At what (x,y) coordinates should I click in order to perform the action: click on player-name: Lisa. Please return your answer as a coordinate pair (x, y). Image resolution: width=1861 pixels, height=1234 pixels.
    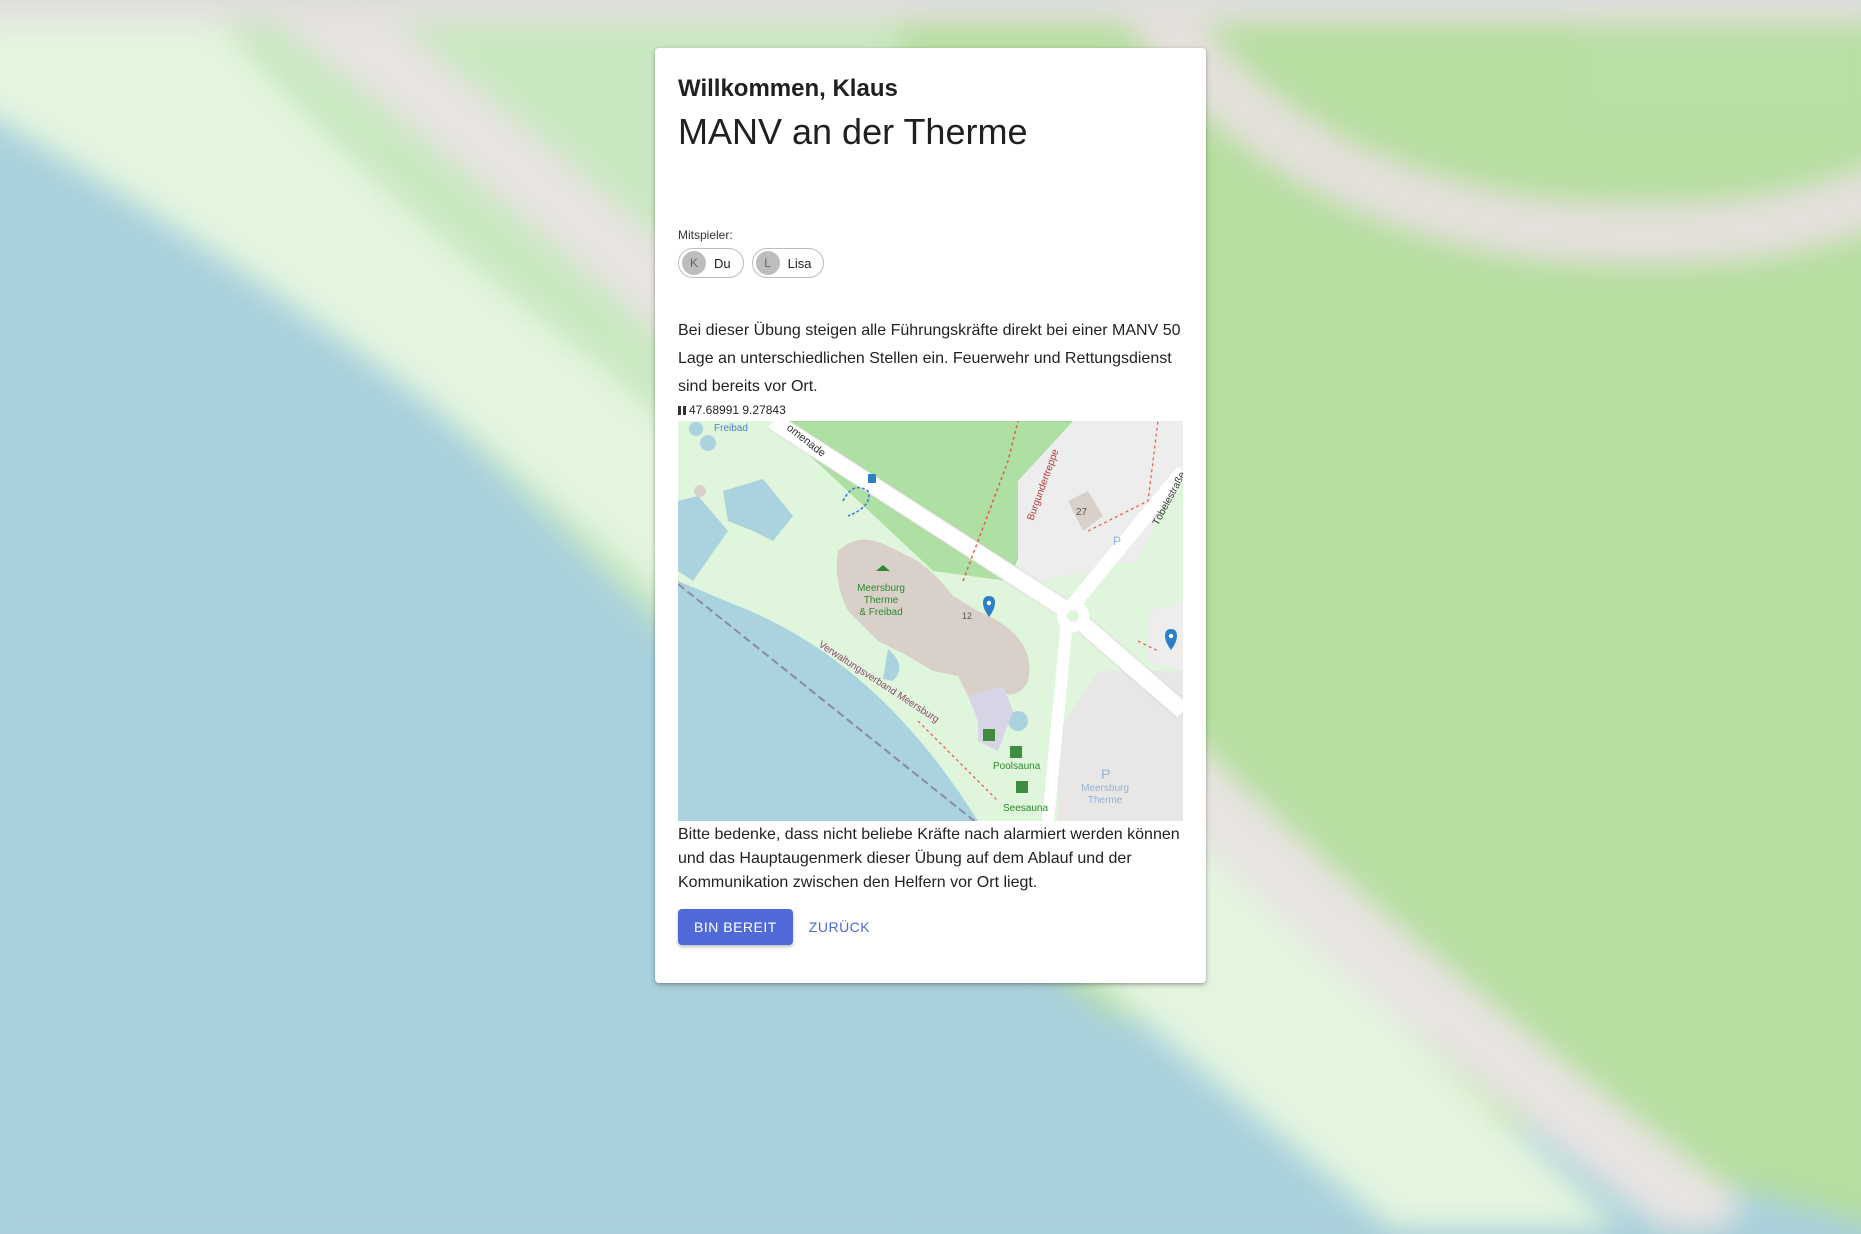
    Looking at the image, I should click on (799, 263).